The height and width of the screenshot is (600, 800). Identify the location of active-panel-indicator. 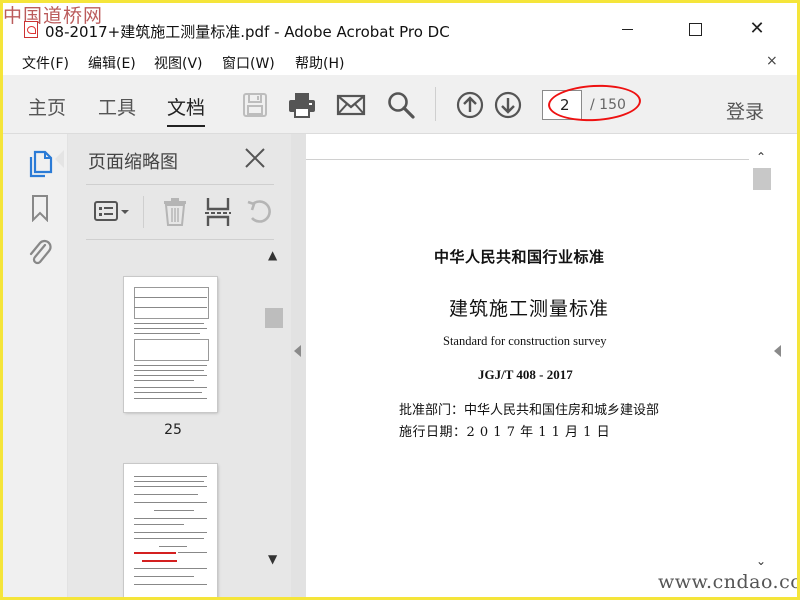
(59, 159).